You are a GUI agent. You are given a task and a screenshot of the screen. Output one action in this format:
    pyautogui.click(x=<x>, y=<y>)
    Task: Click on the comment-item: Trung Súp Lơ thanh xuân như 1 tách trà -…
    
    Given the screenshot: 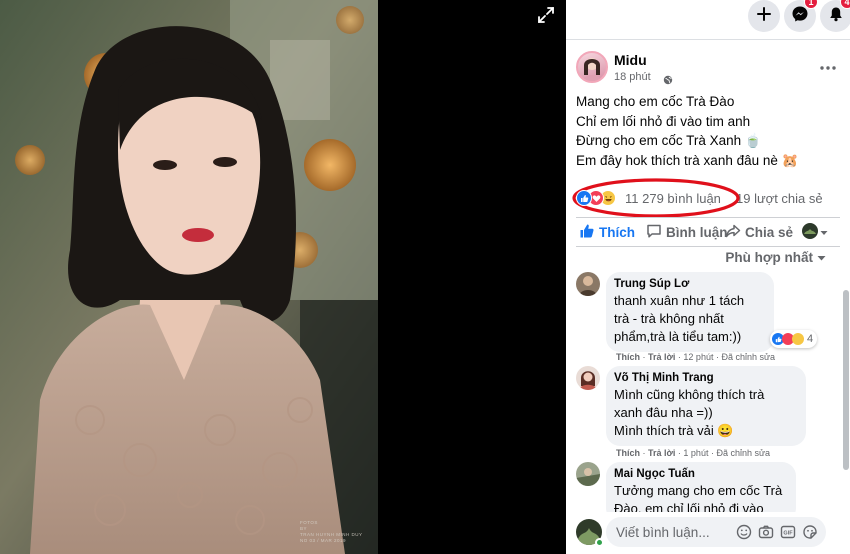 What is the action you would take?
    pyautogui.click(x=708, y=320)
    